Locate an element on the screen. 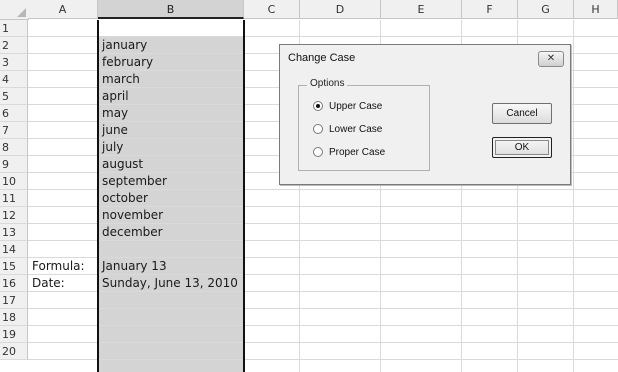 The image size is (618, 372). row-header-13: 13 is located at coordinates (14, 232).